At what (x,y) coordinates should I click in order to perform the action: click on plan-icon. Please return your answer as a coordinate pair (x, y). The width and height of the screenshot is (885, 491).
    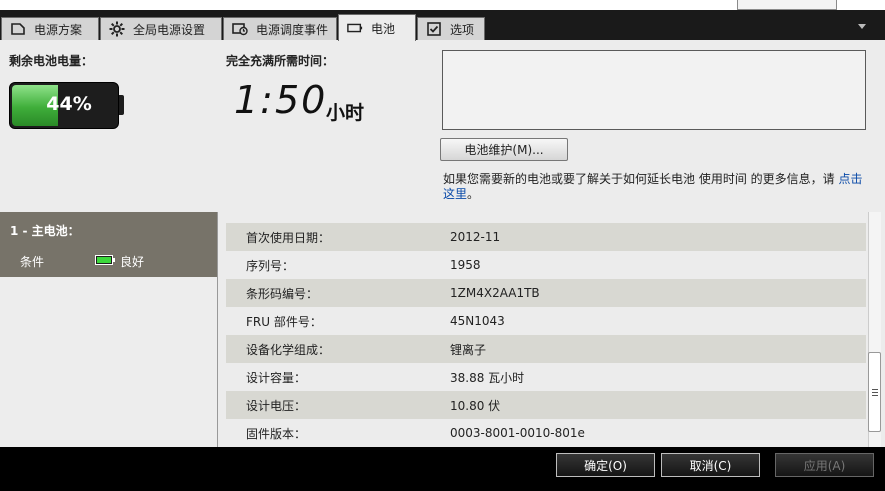
    Looking at the image, I should click on (18, 29).